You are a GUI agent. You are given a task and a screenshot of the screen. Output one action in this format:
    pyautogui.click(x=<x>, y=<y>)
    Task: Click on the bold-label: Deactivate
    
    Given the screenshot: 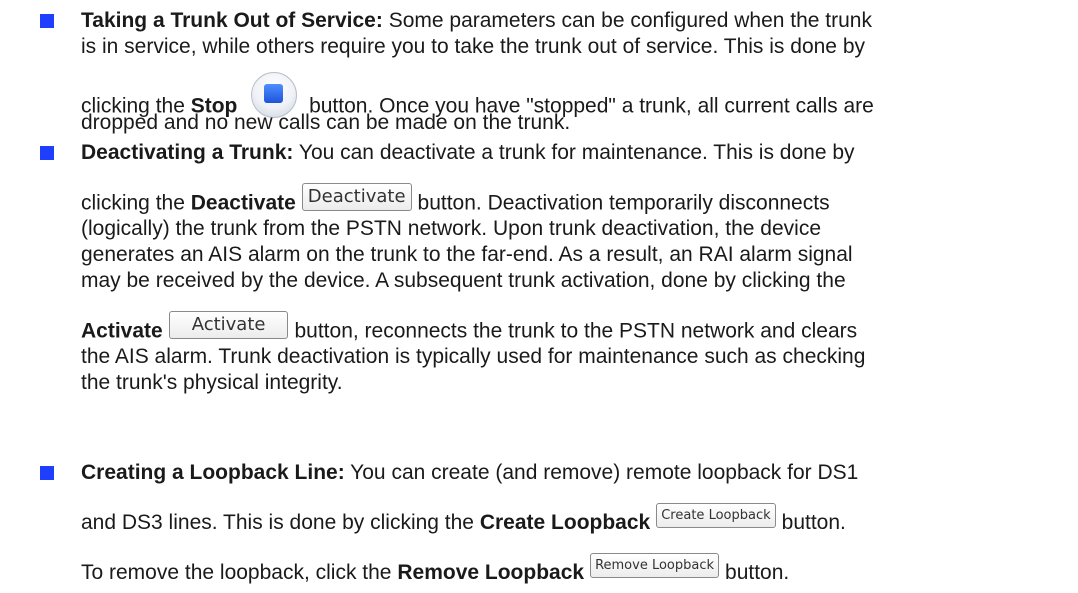 What is the action you would take?
    pyautogui.click(x=243, y=203)
    